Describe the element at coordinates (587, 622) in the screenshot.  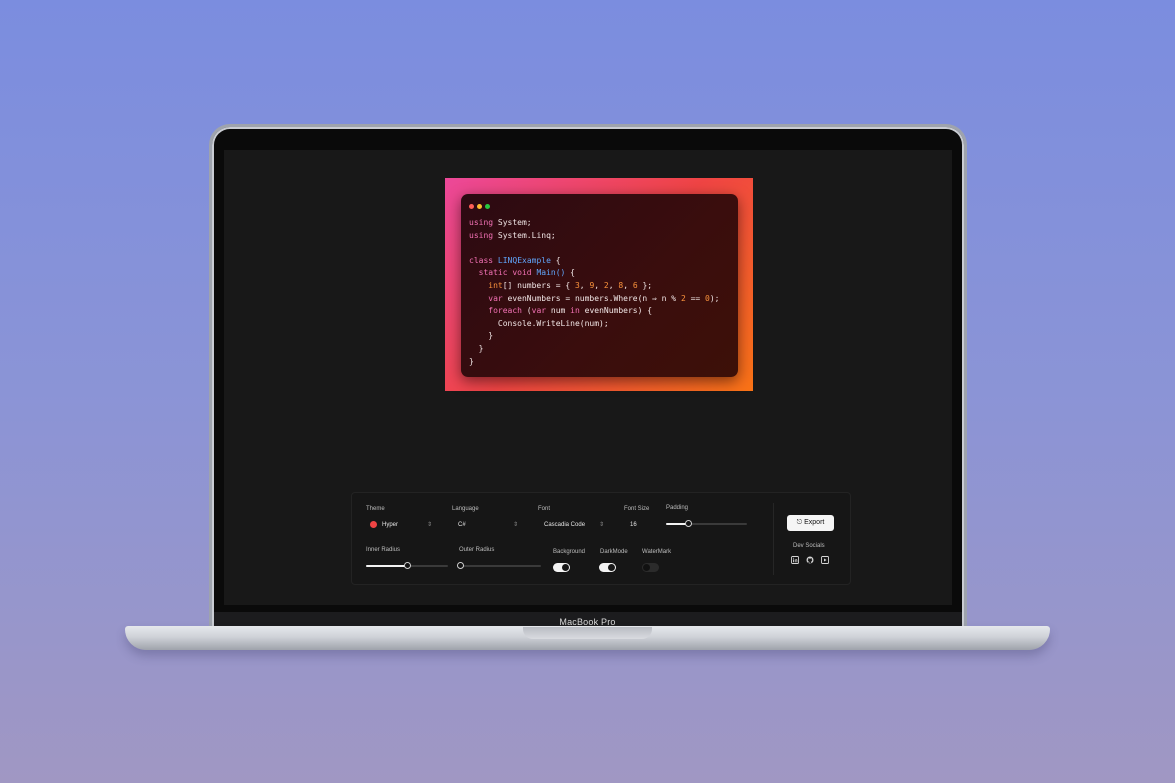
I see `device-label: MacBook Pro` at that location.